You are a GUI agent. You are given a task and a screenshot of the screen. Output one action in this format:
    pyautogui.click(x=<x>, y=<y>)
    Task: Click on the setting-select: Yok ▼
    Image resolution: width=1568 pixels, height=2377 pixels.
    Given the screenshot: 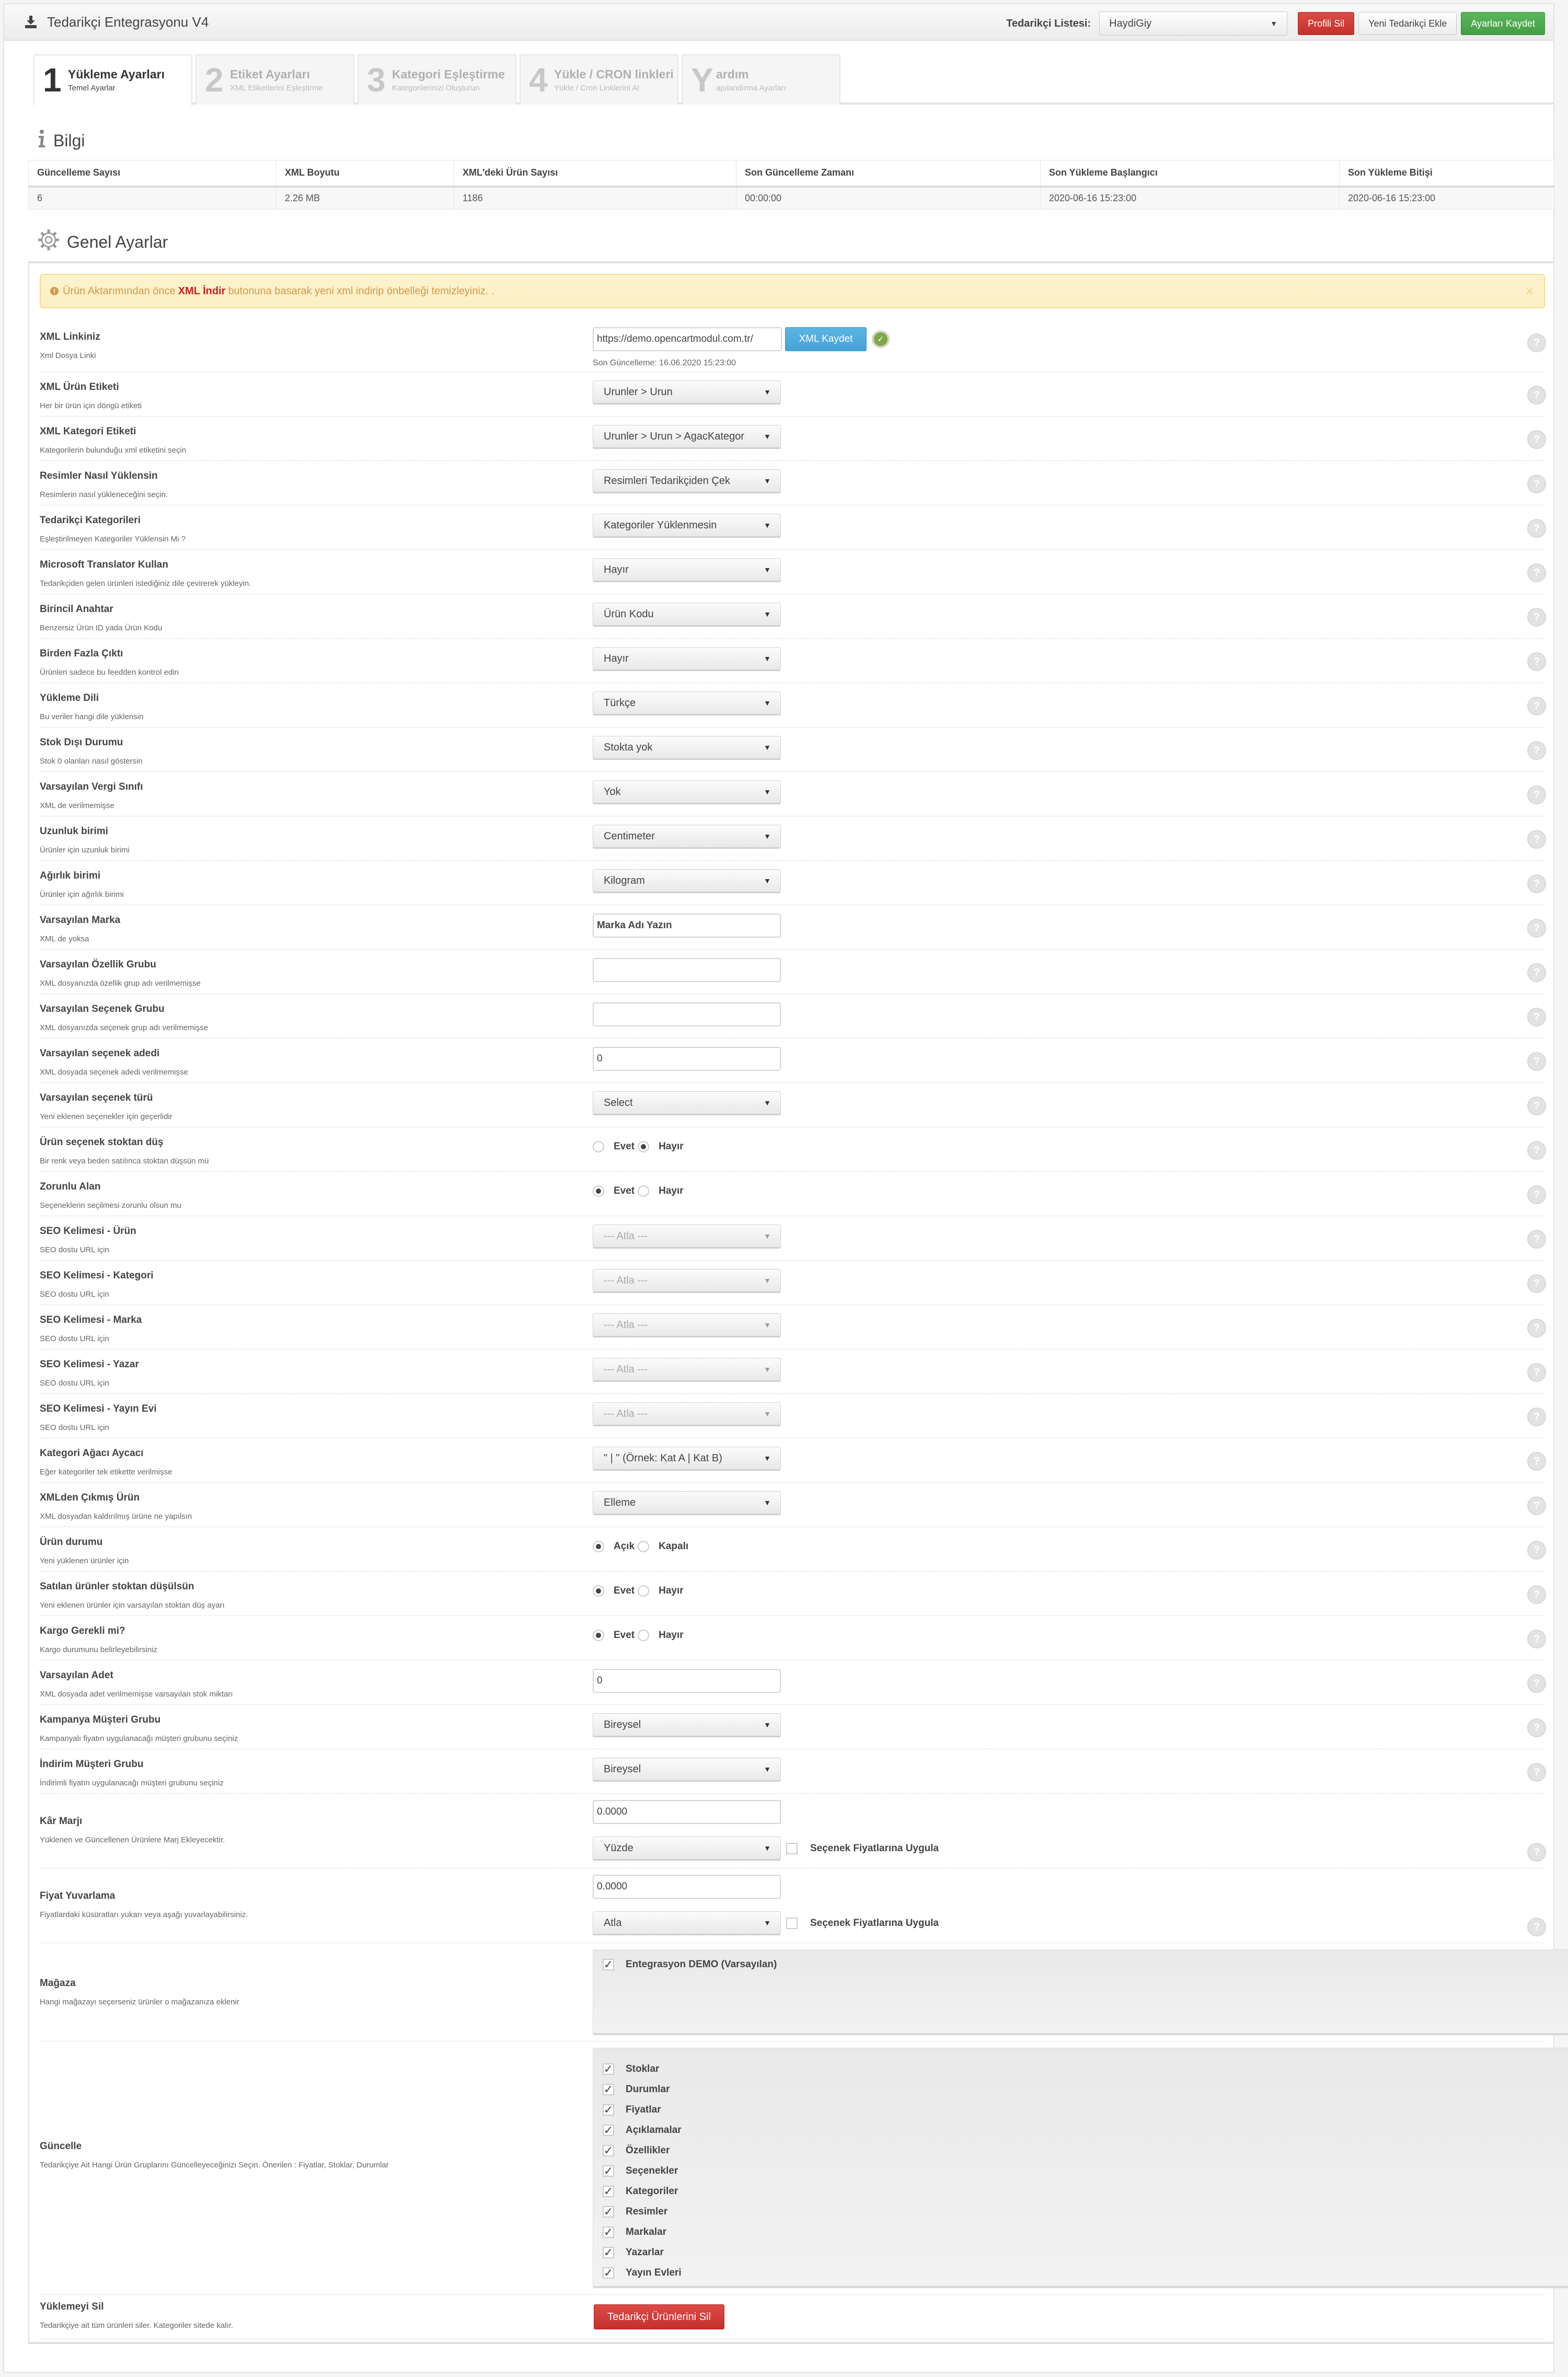 What is the action you would take?
    pyautogui.click(x=687, y=792)
    